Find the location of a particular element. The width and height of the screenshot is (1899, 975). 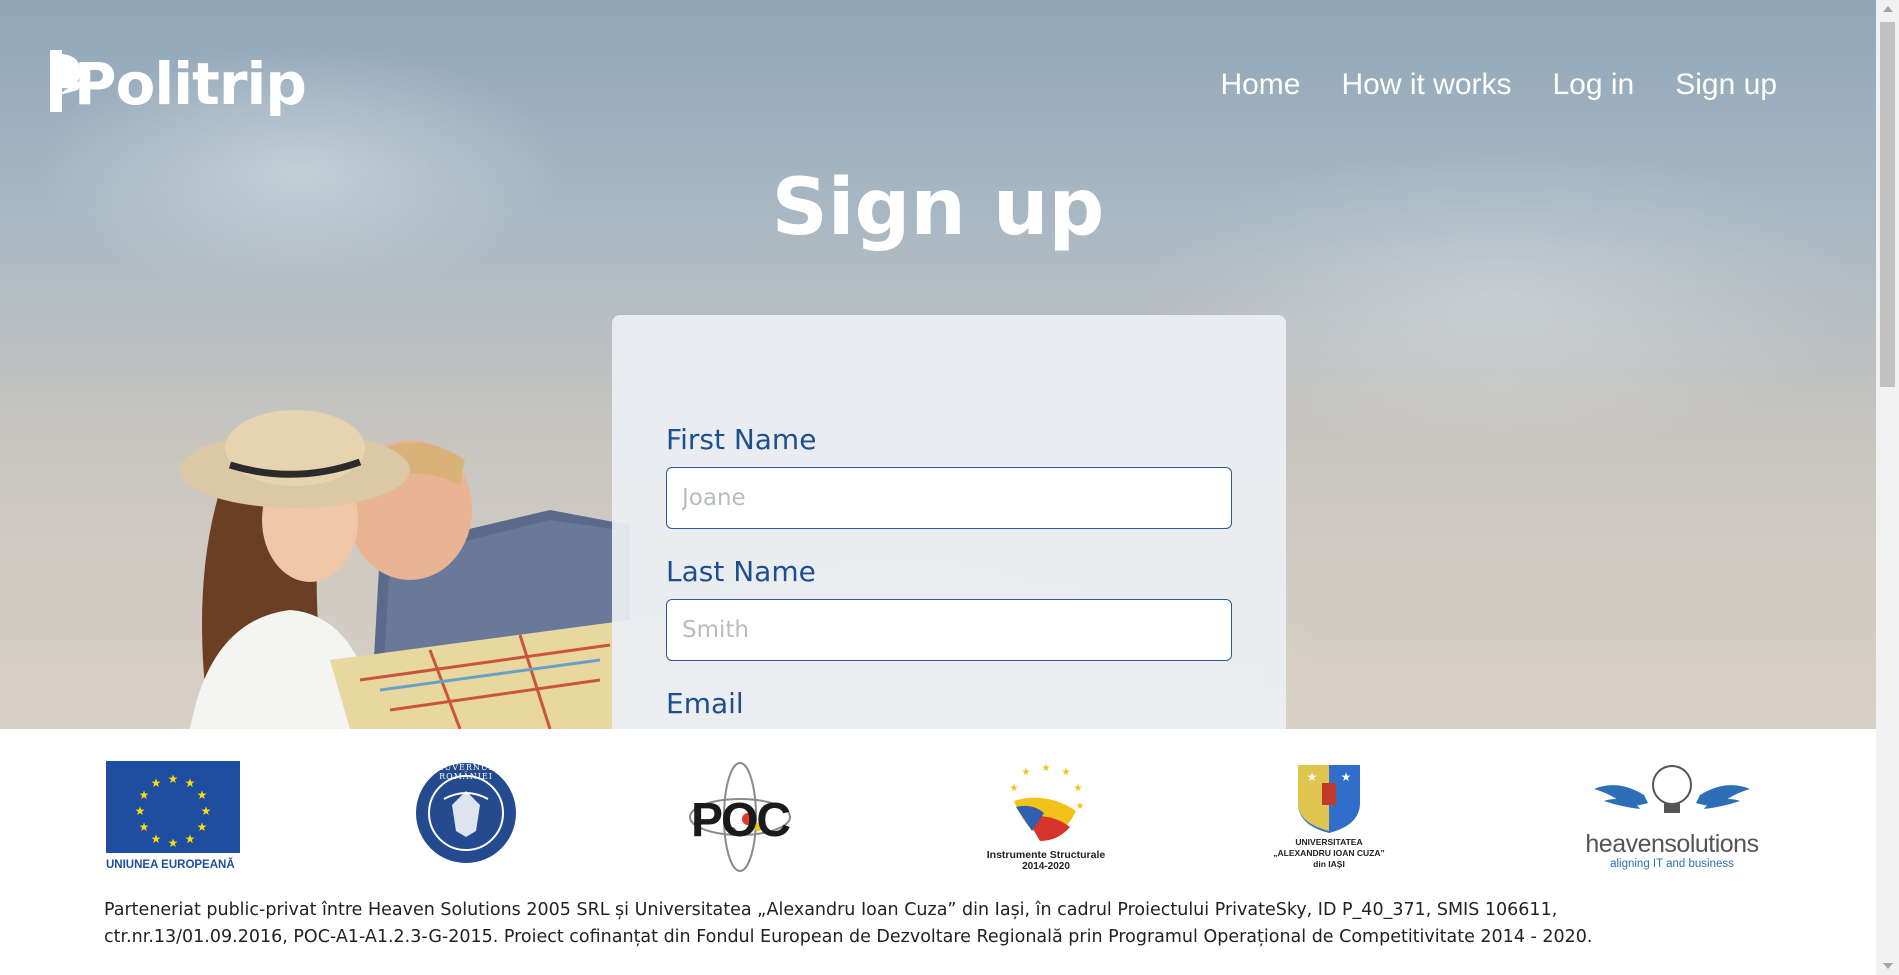

poc-caption: POC is located at coordinates (740, 820).